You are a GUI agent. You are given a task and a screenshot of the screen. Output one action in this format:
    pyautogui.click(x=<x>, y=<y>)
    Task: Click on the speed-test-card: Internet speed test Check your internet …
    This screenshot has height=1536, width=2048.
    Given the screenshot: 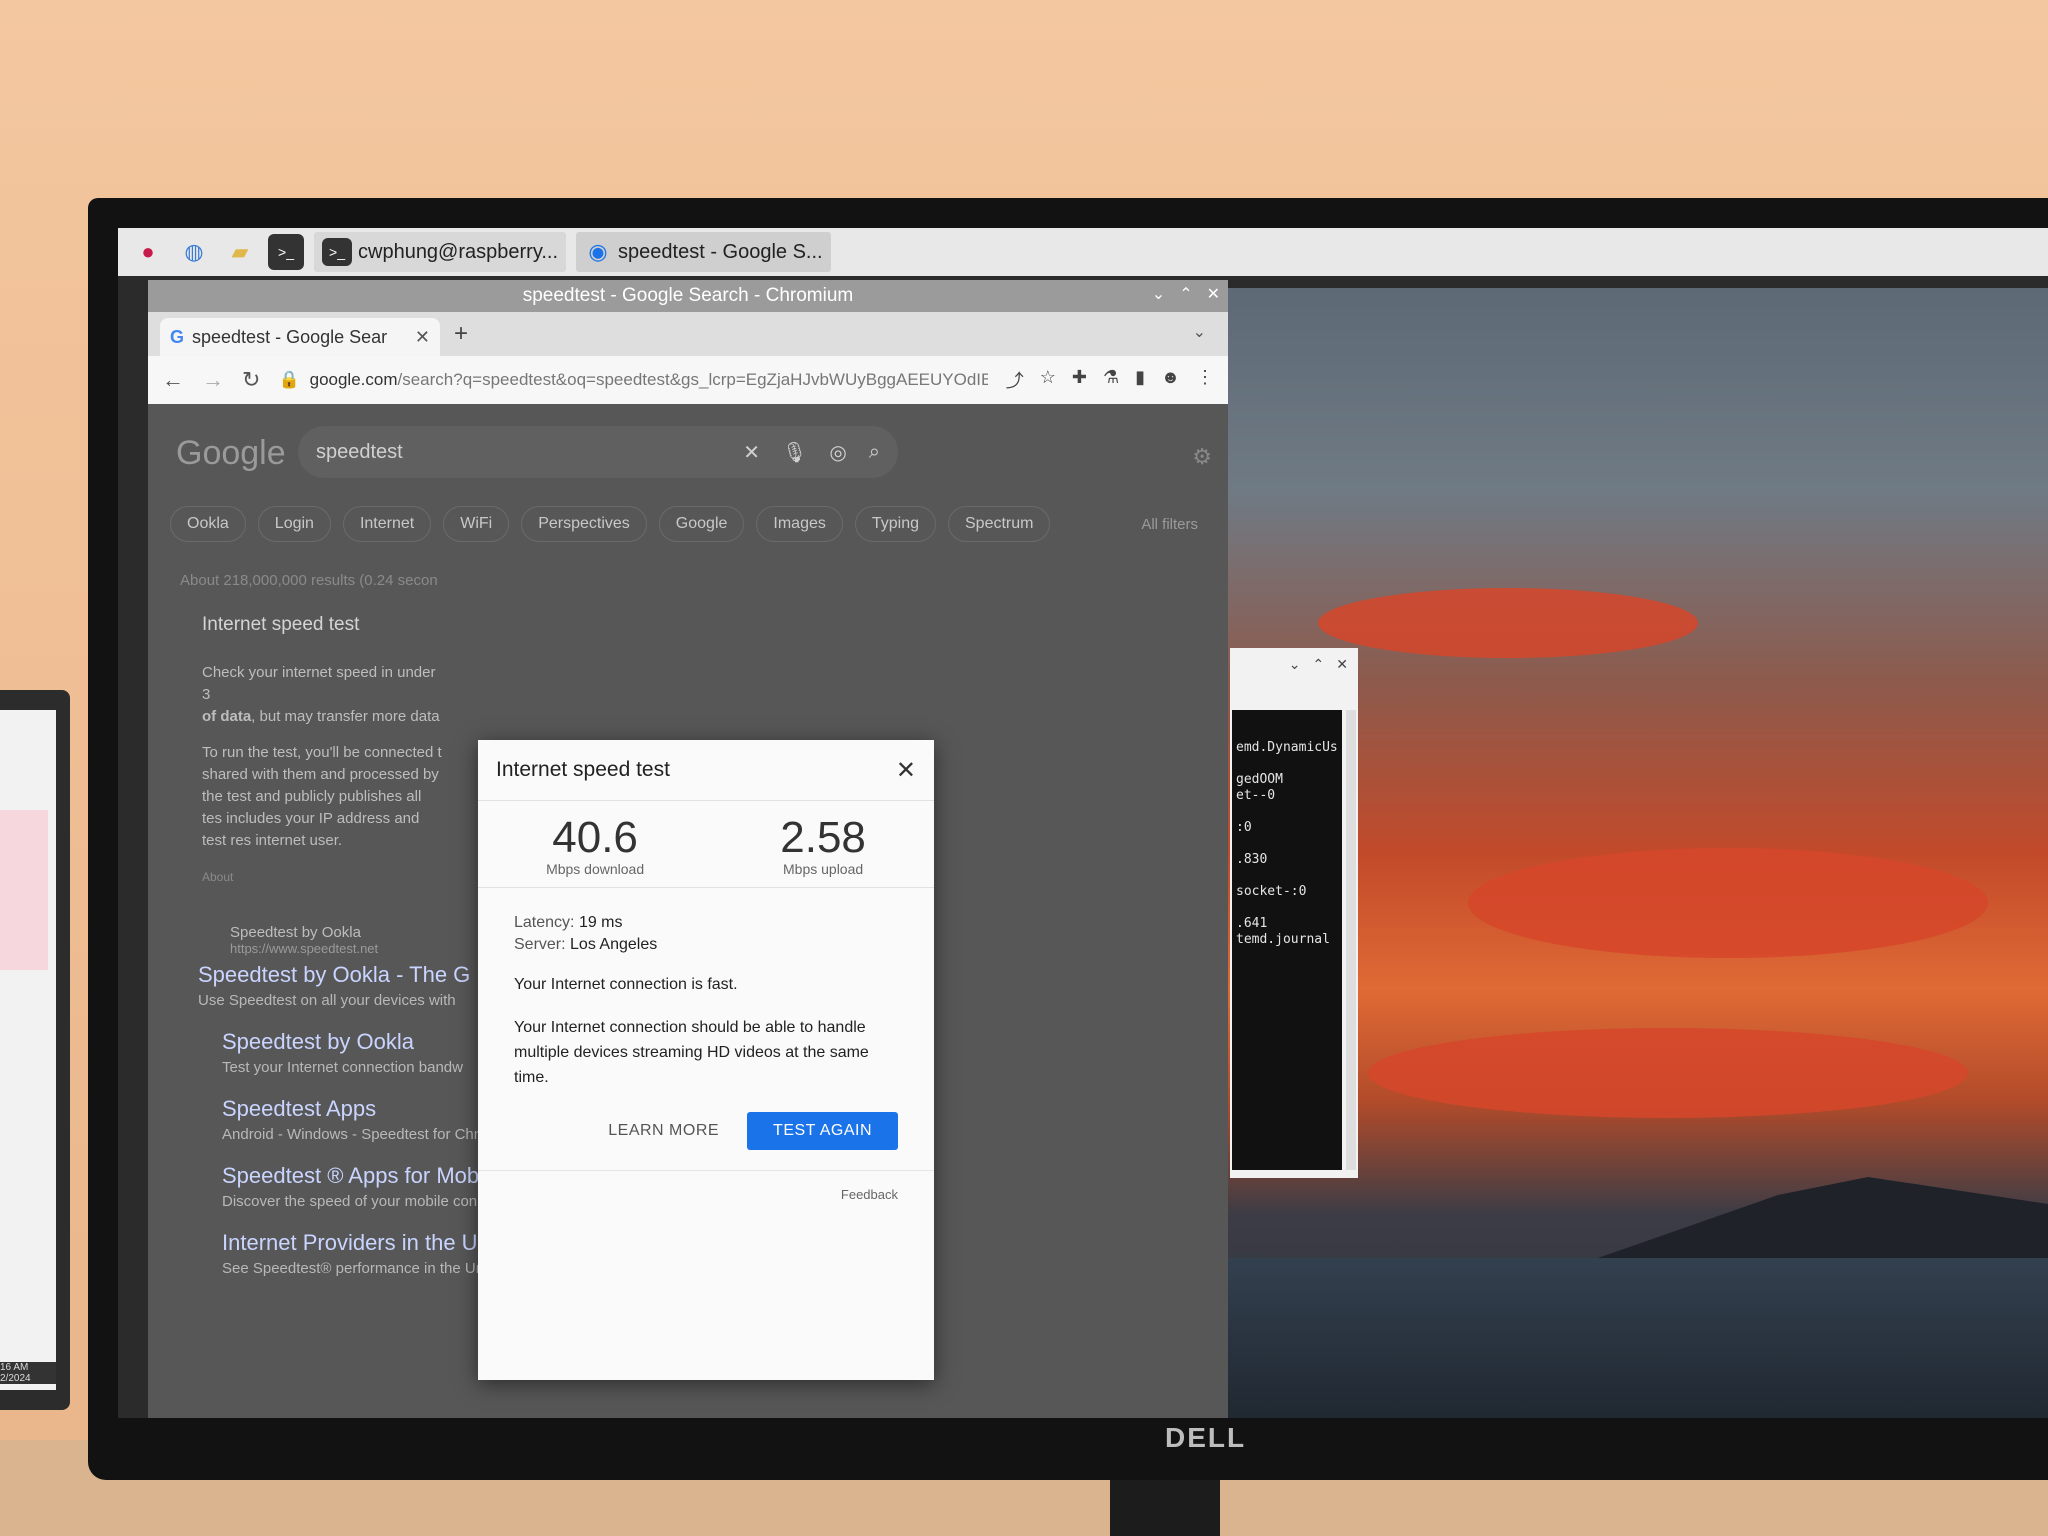 What is the action you would take?
    pyautogui.click(x=319, y=744)
    